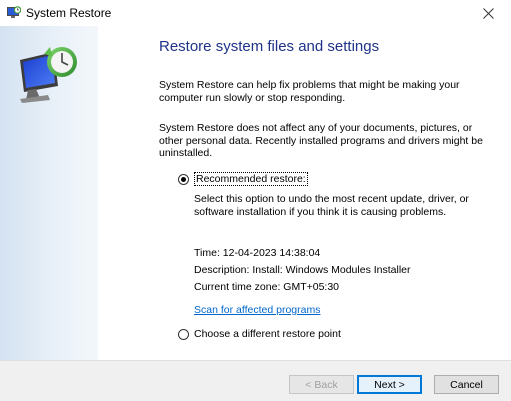 The width and height of the screenshot is (511, 401). I want to click on restore-time: Time: 12-04-2023 14:38:04, so click(257, 253).